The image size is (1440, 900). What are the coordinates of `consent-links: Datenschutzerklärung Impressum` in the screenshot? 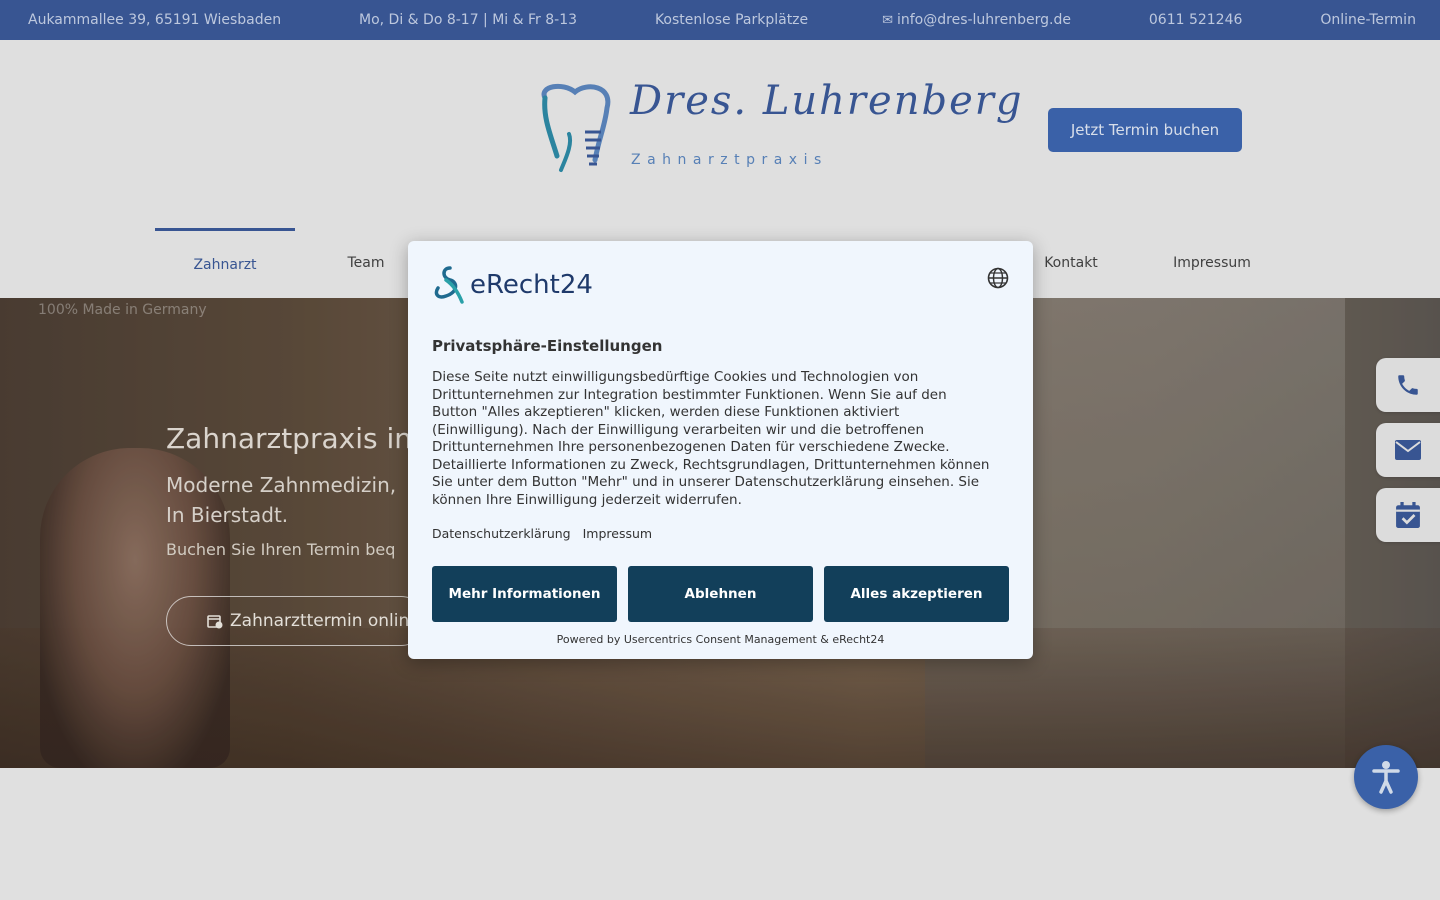 It's located at (542, 533).